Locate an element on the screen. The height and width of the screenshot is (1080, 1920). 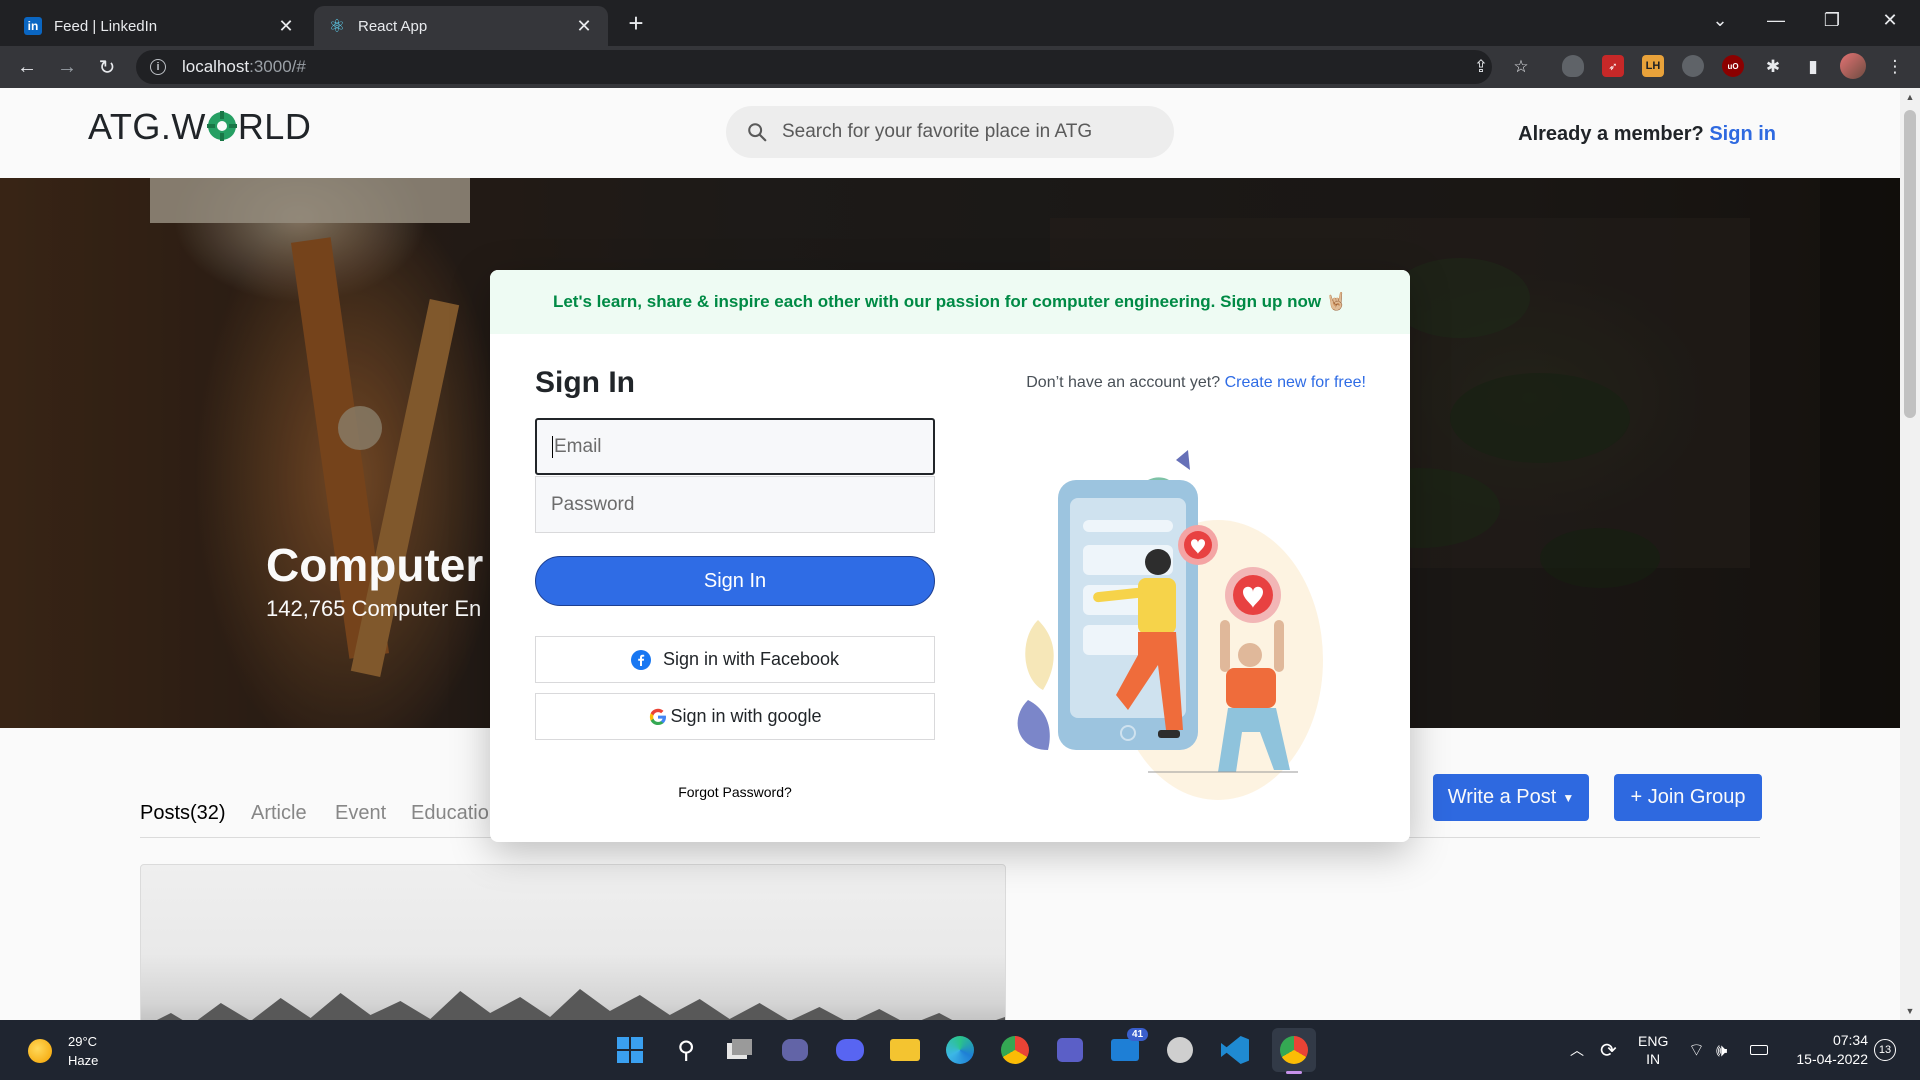
chrome-active-icon is located at coordinates (1294, 1051).